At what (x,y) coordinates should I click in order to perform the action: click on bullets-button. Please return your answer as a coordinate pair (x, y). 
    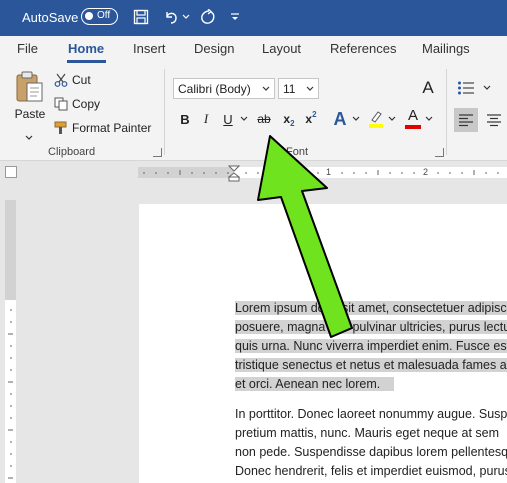
    Looking at the image, I should click on (466, 88).